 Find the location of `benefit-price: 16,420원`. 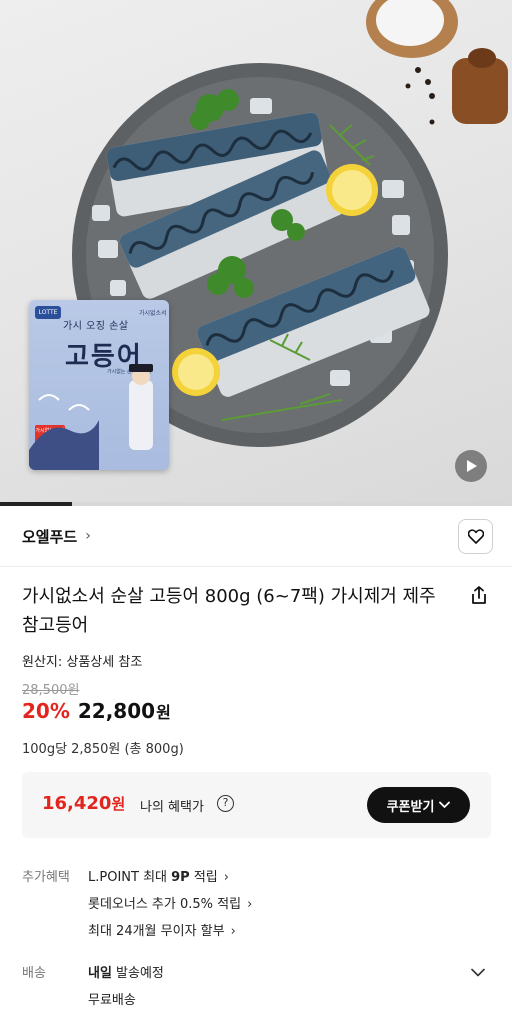

benefit-price: 16,420원 is located at coordinates (83, 803).